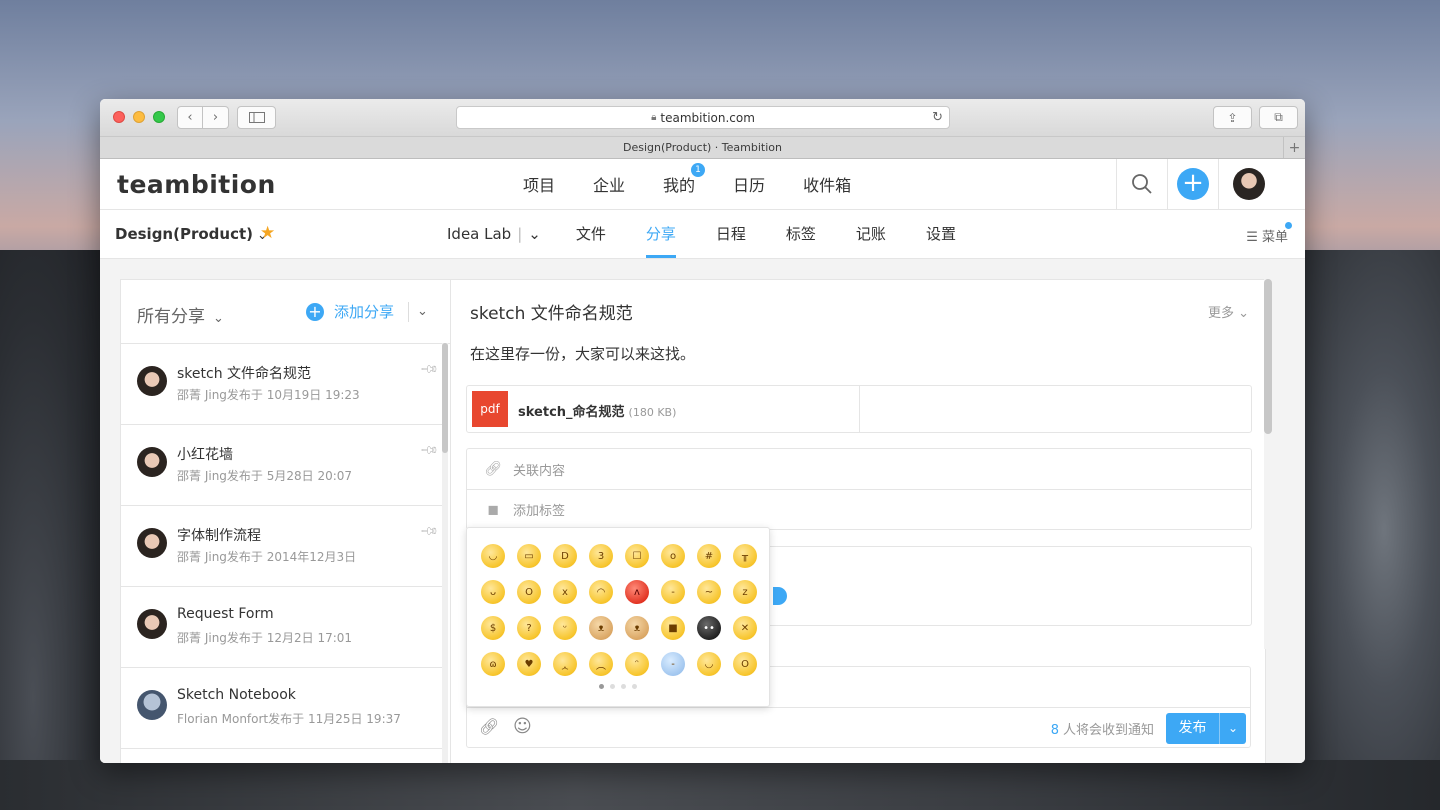  What do you see at coordinates (282, 627) in the screenshot?
I see `list-item: Request Form 邵菁 Jing发布于 12月2日 17:01` at bounding box center [282, 627].